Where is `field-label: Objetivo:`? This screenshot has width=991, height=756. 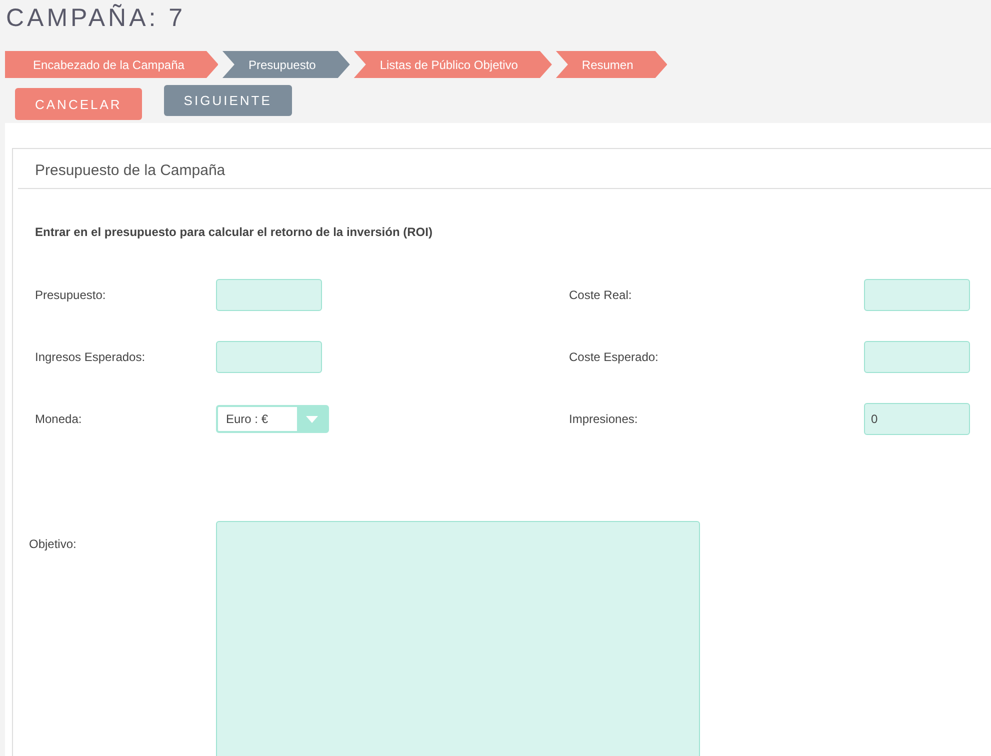 field-label: Objetivo: is located at coordinates (53, 544).